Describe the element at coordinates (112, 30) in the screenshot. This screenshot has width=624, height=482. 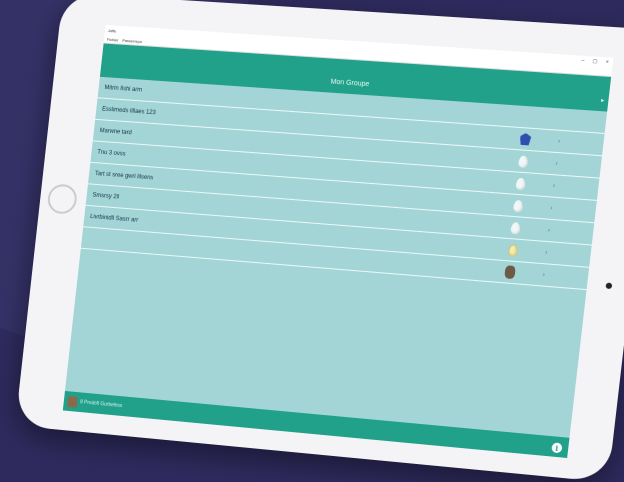
I see `window-title: Jaffe` at that location.